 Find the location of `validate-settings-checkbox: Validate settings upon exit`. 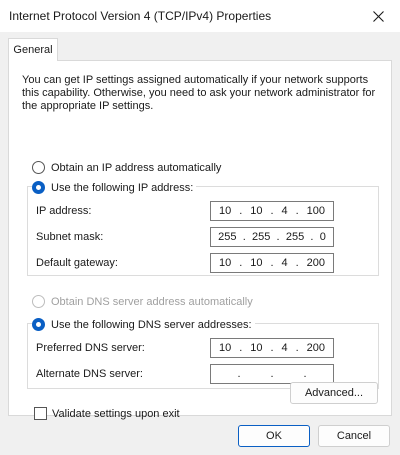

validate-settings-checkbox: Validate settings upon exit is located at coordinates (107, 413).